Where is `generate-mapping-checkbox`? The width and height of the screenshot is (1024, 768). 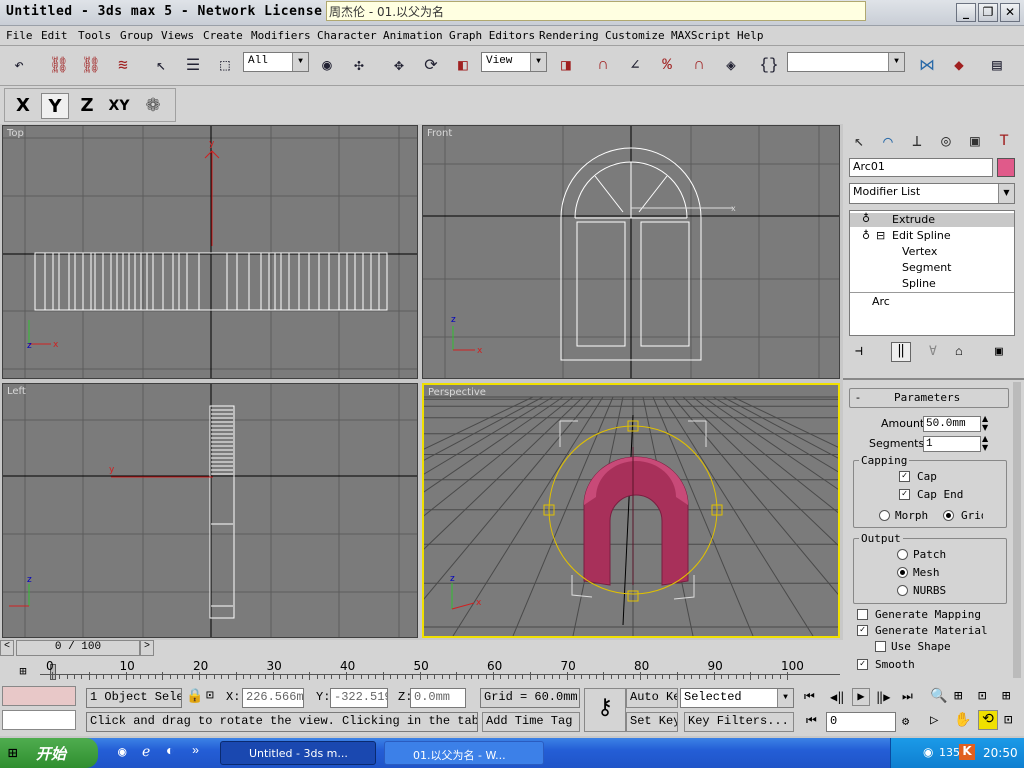
generate-mapping-checkbox is located at coordinates (862, 614).